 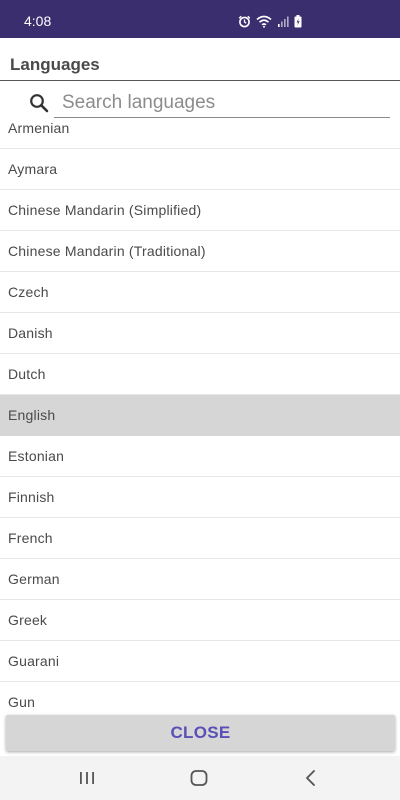 What do you see at coordinates (244, 21) in the screenshot?
I see `alarm-icon` at bounding box center [244, 21].